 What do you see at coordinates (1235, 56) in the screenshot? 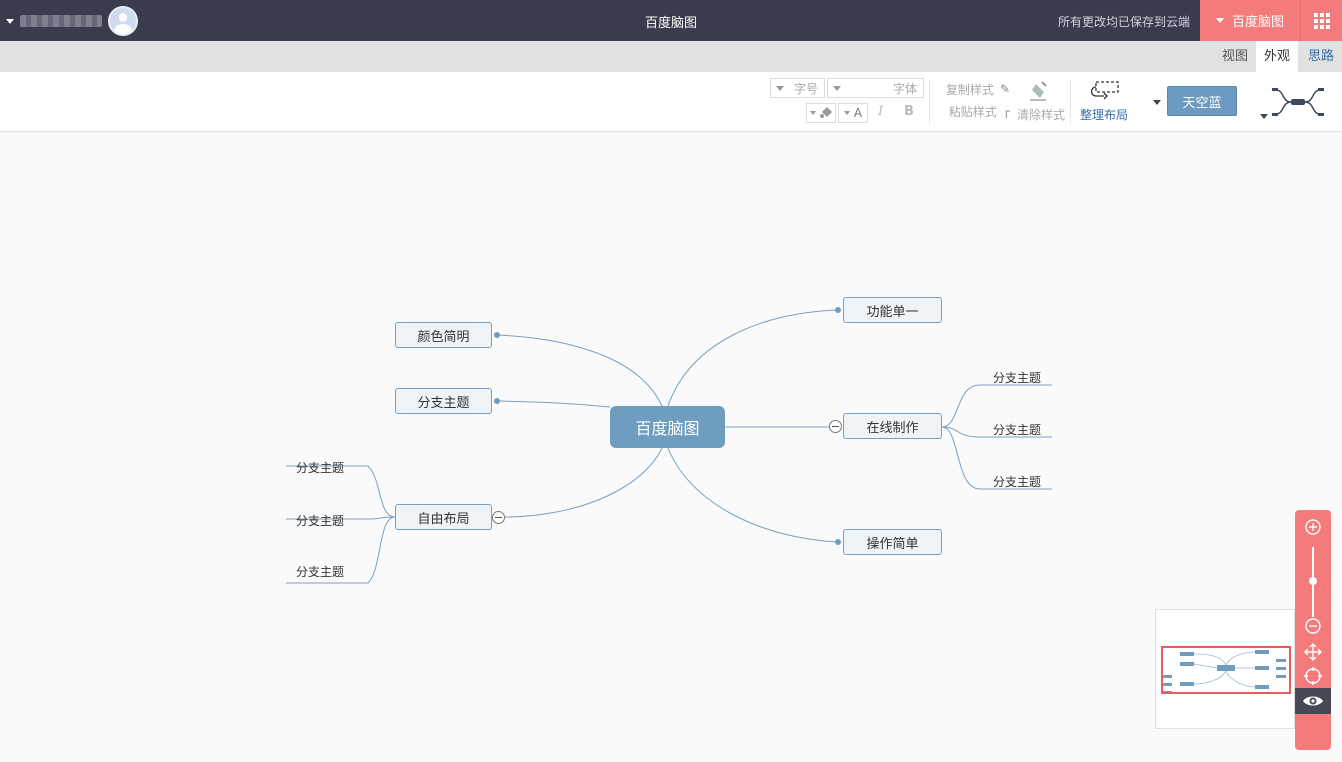
I see `tab-view: 视图` at bounding box center [1235, 56].